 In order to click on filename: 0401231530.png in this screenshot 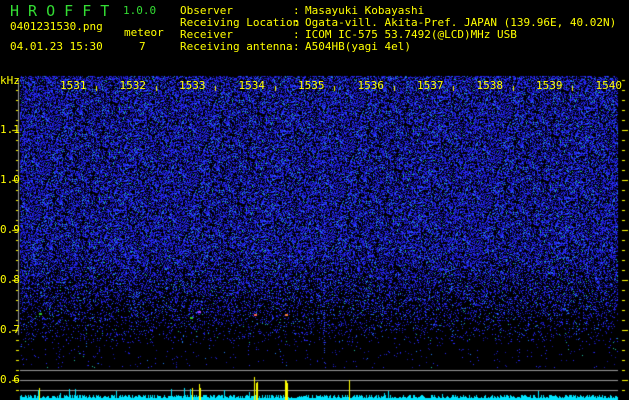, I will do `click(56, 26)`.